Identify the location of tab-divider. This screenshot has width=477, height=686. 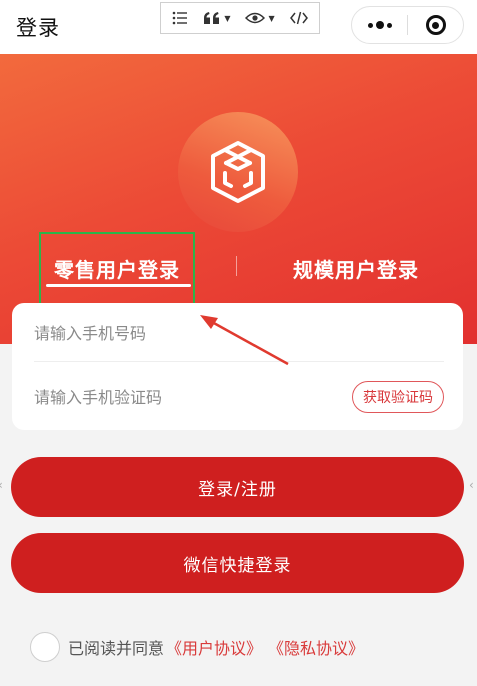
(236, 266).